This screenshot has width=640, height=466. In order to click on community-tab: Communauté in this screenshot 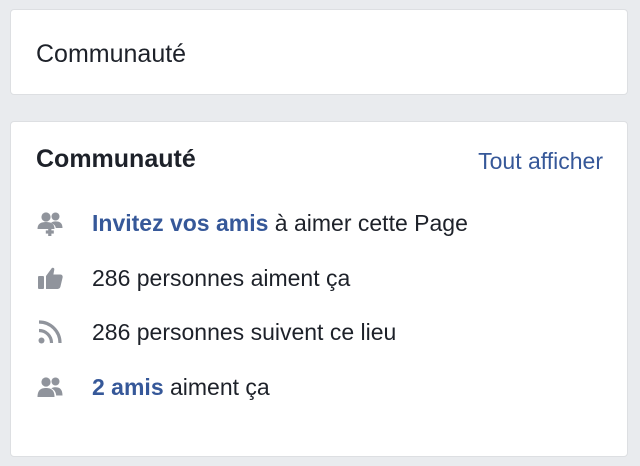, I will do `click(111, 54)`.